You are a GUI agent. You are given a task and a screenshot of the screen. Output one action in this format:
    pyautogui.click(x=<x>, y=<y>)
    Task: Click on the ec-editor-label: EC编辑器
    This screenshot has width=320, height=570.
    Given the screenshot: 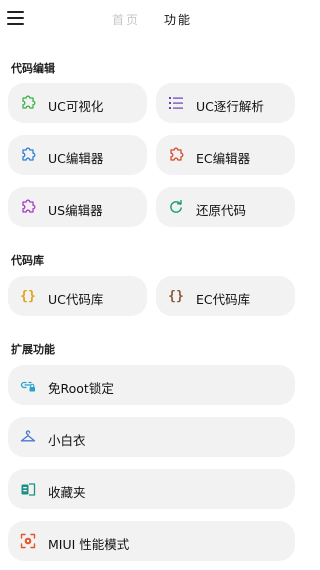 What is the action you would take?
    pyautogui.click(x=223, y=158)
    